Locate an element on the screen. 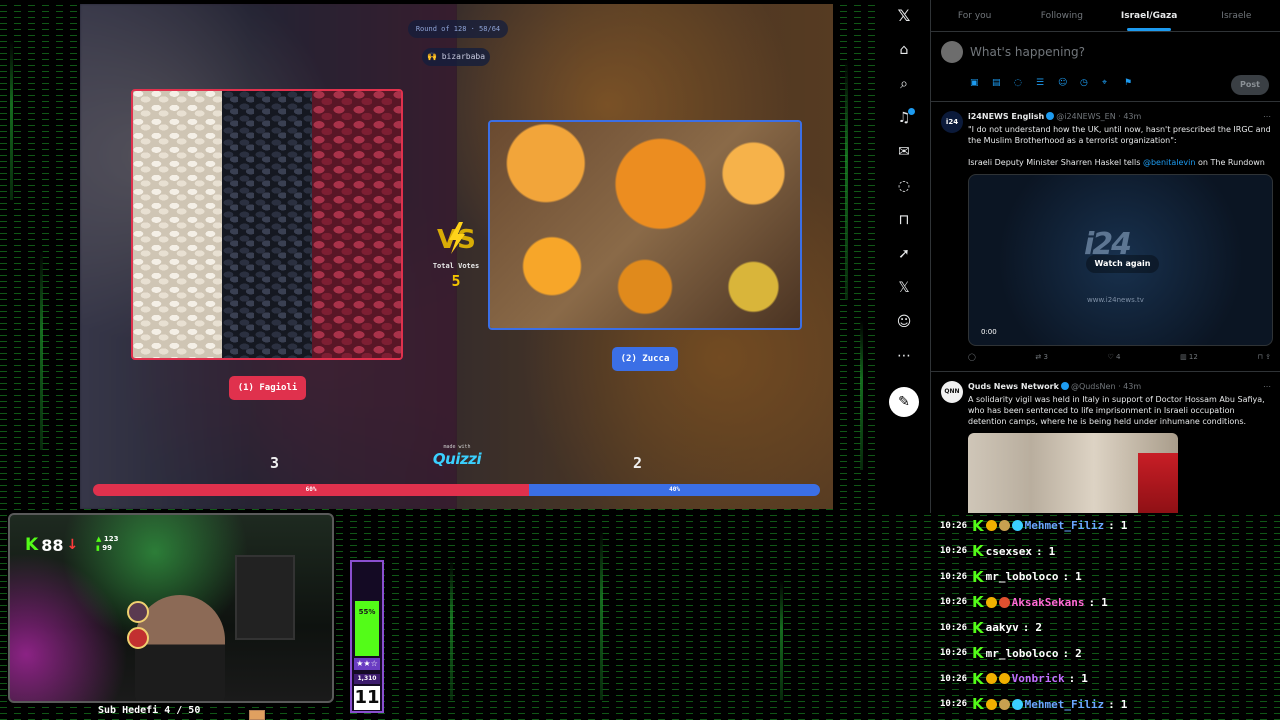 The image size is (1280, 720). follower-count: 88 is located at coordinates (52, 545).